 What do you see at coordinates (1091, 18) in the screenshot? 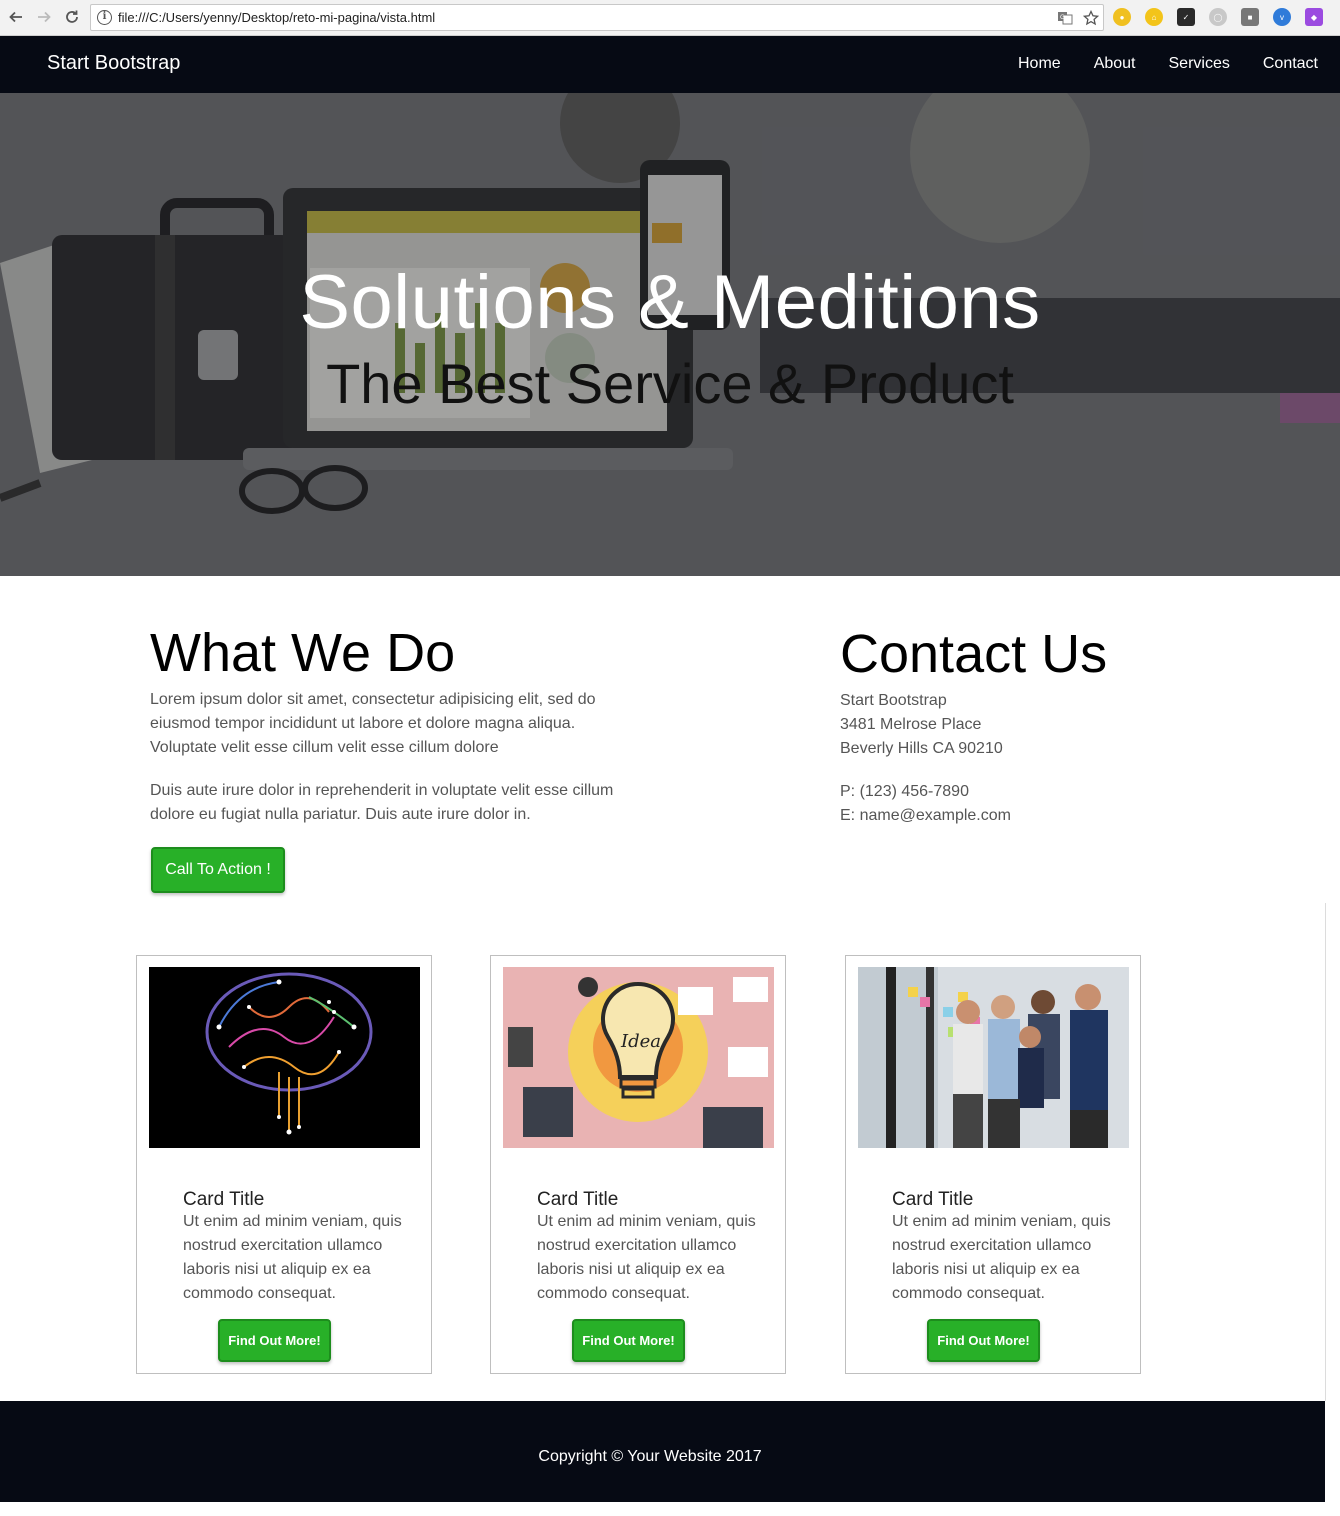
I see `bookmark-star-icon` at bounding box center [1091, 18].